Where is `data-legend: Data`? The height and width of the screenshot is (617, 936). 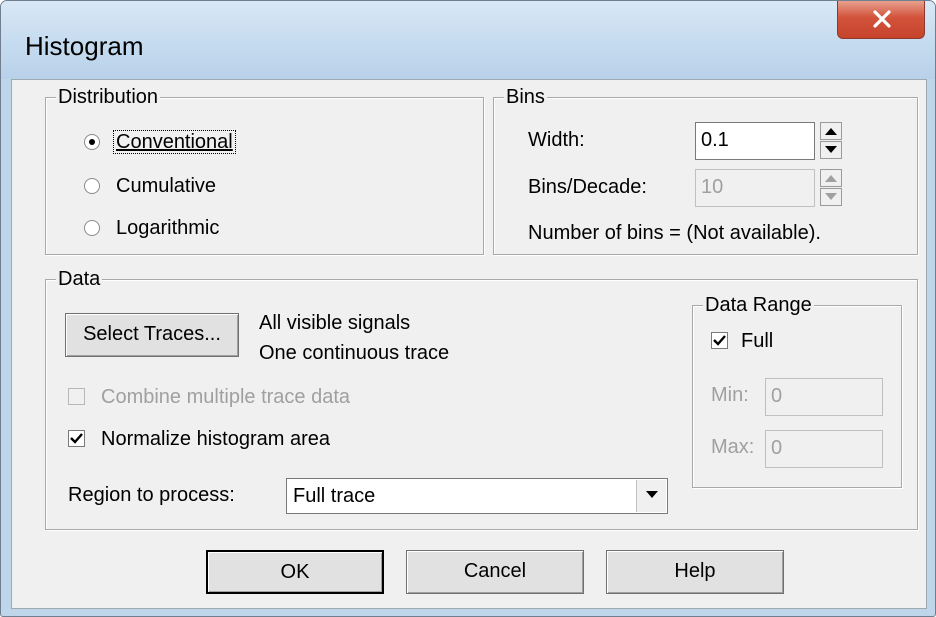 data-legend: Data is located at coordinates (79, 279).